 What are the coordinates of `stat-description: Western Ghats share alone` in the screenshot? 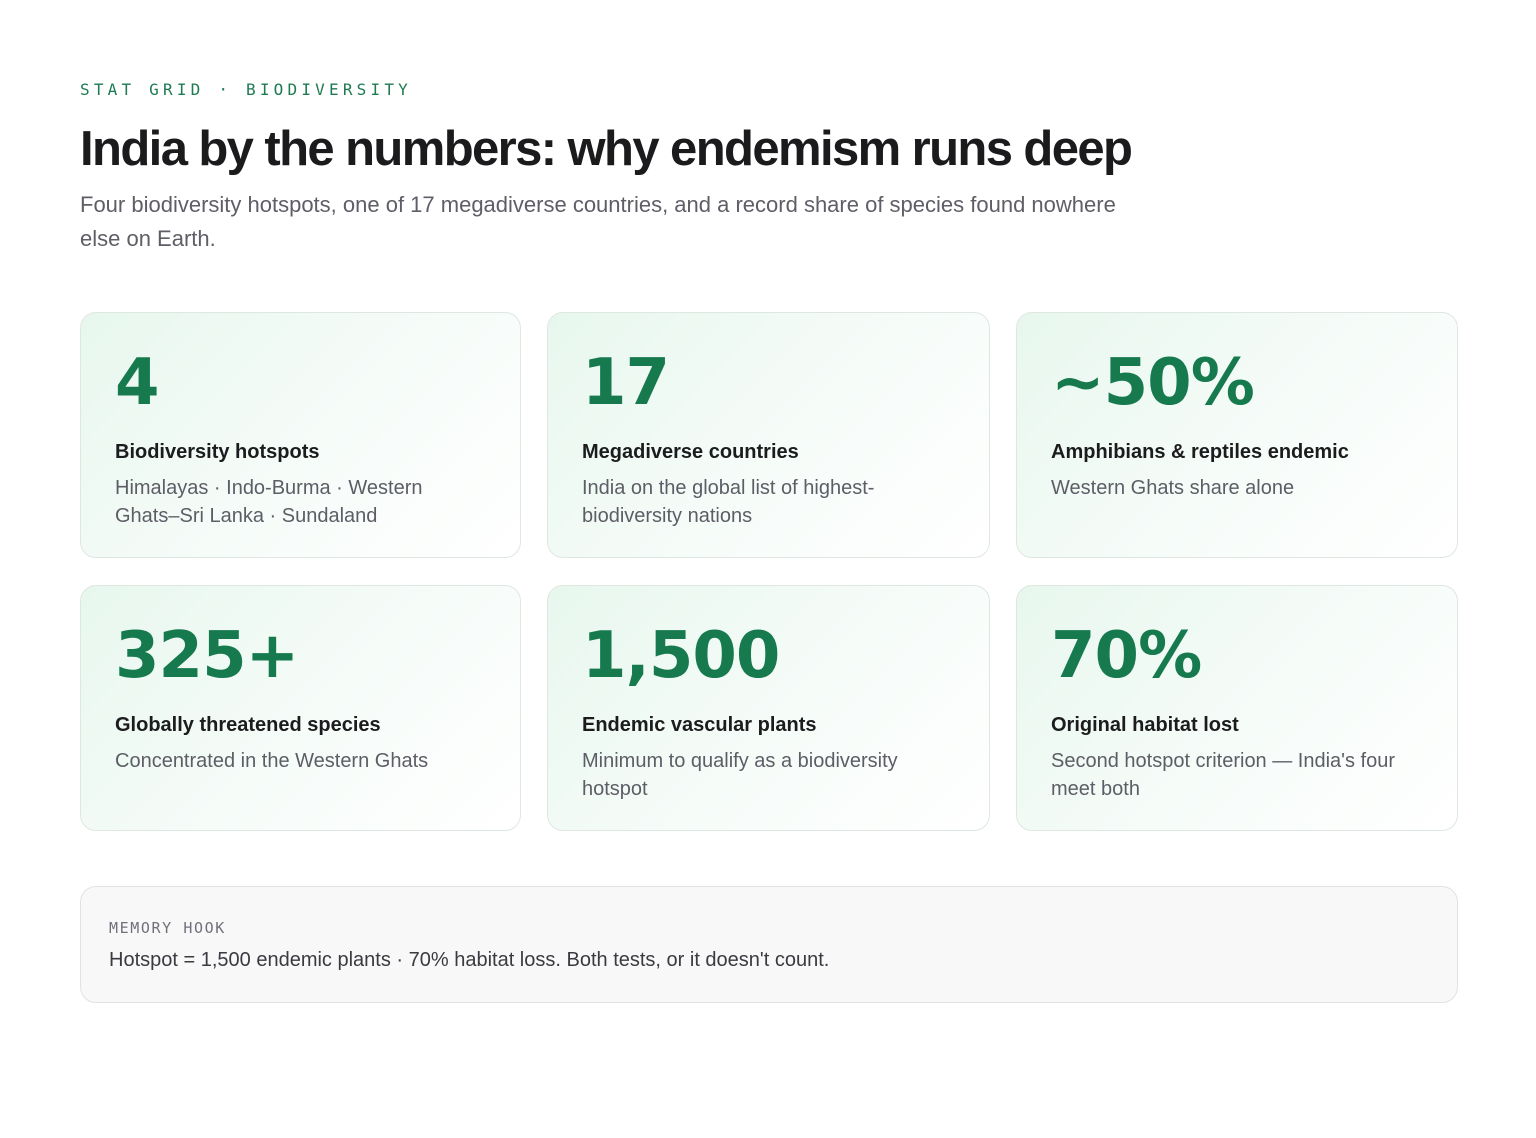 It's located at (1173, 488).